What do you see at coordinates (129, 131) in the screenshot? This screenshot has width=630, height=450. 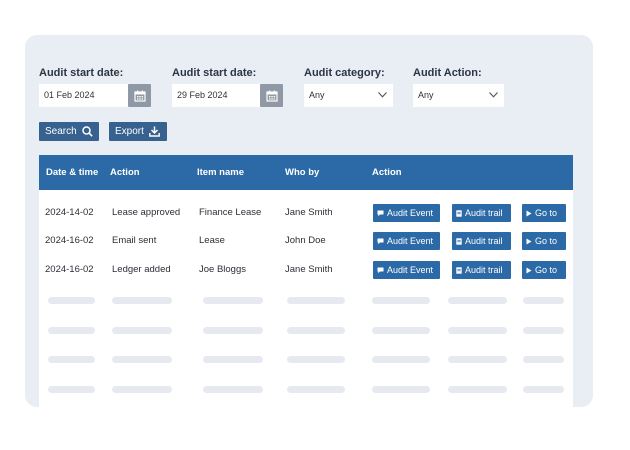 I see `export-button-label: Export` at bounding box center [129, 131].